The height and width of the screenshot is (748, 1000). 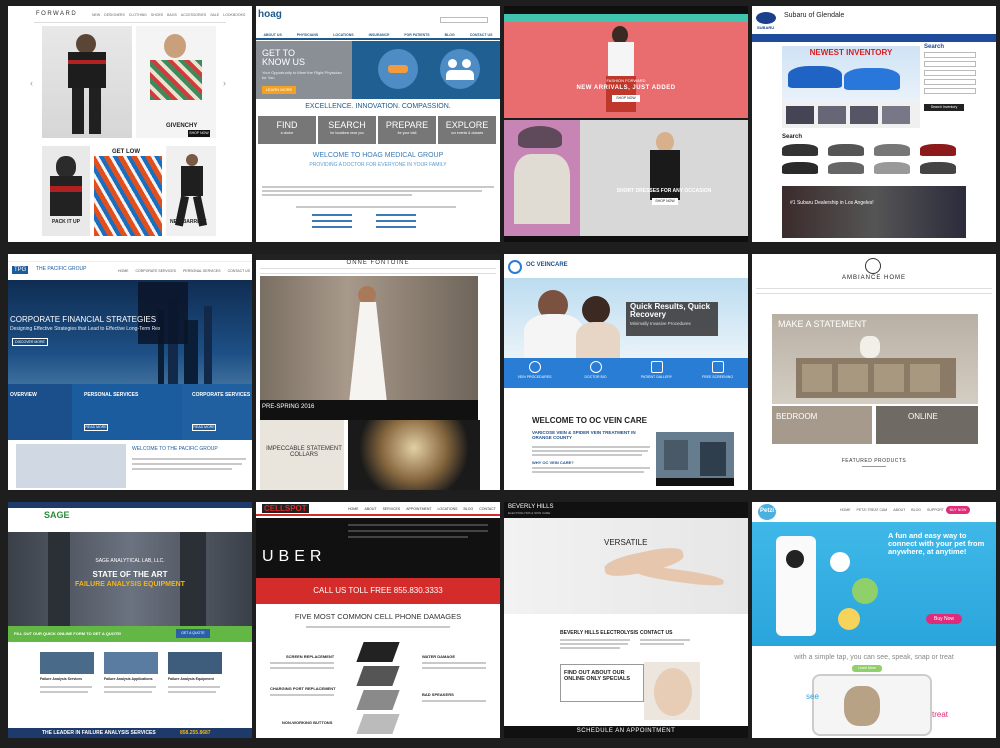 I want to click on ambiance-featured: FEATURED PRODUCTS, so click(x=874, y=461).